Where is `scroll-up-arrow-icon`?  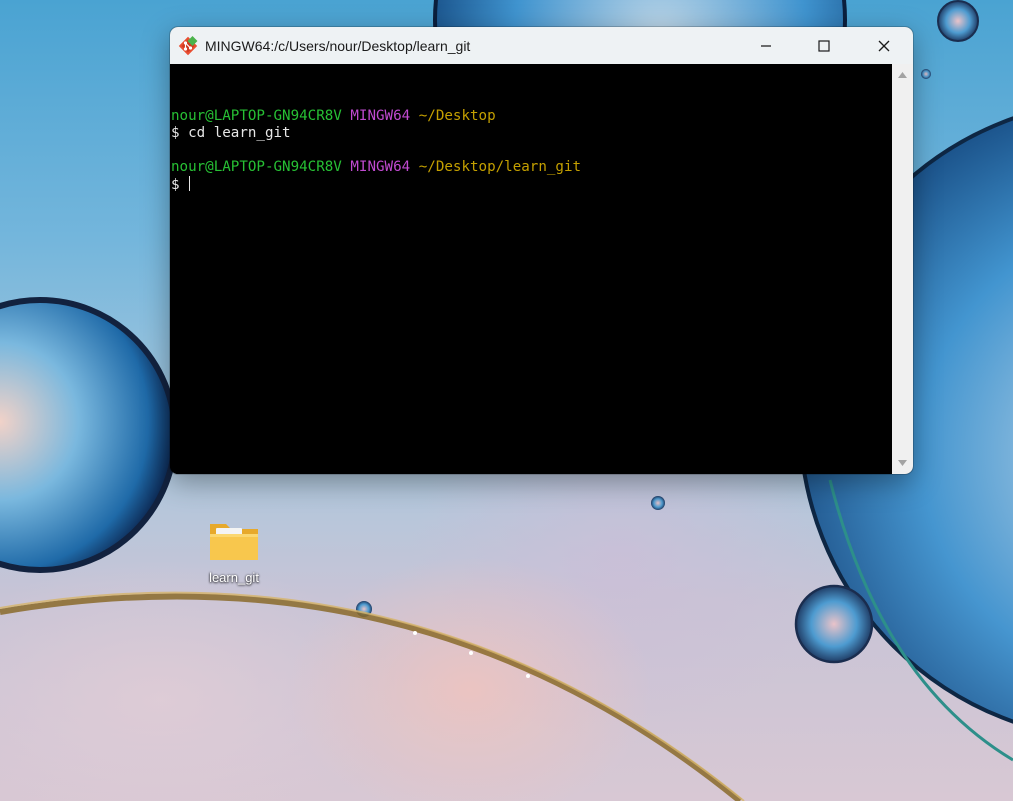 scroll-up-arrow-icon is located at coordinates (902, 75).